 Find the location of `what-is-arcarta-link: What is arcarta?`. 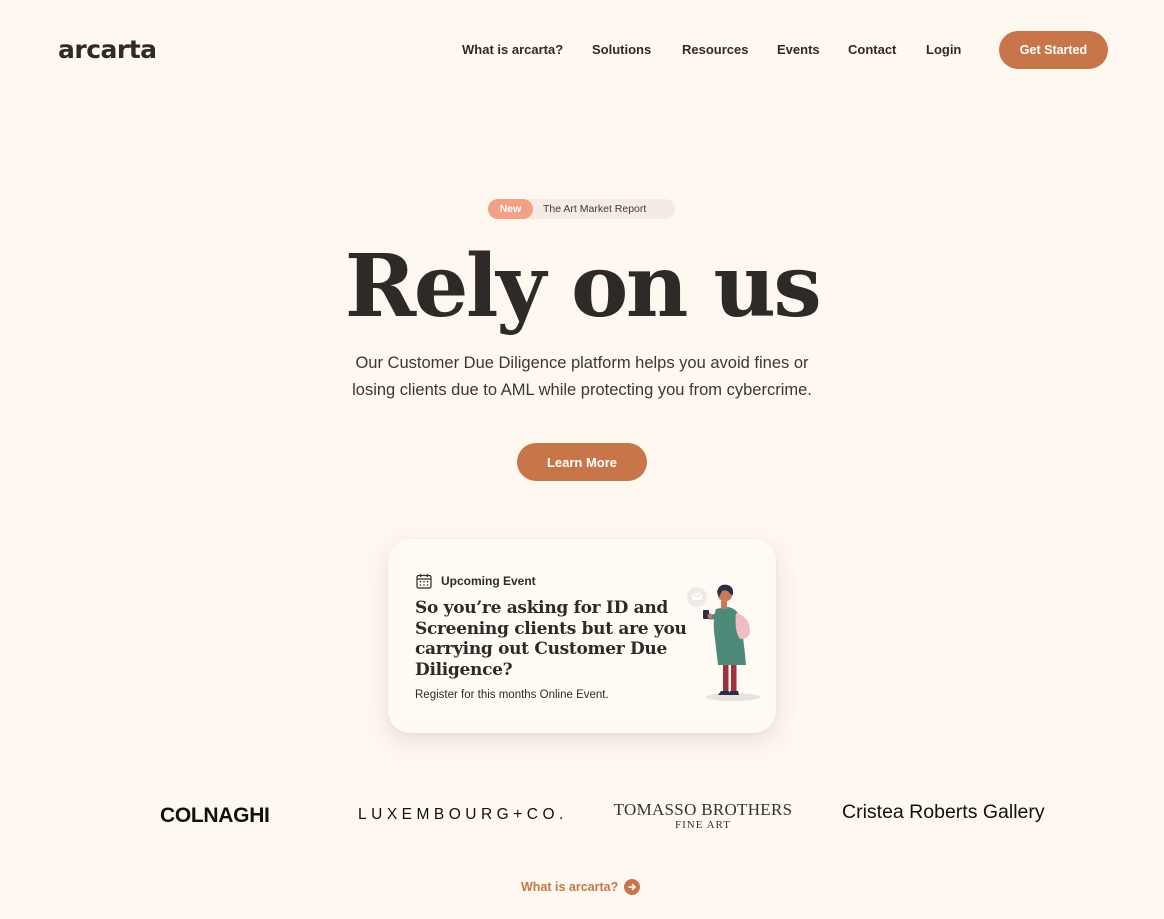

what-is-arcarta-link: What is arcarta? is located at coordinates (581, 887).